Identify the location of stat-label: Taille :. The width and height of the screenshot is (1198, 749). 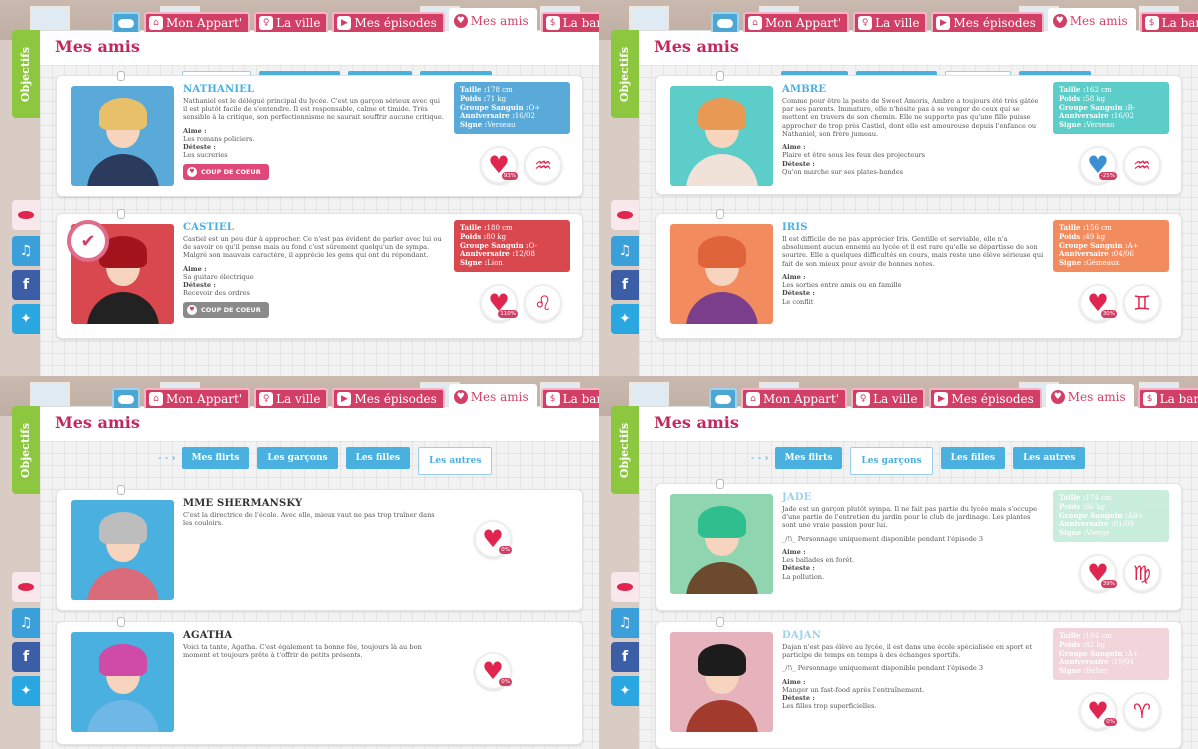
(1072, 89).